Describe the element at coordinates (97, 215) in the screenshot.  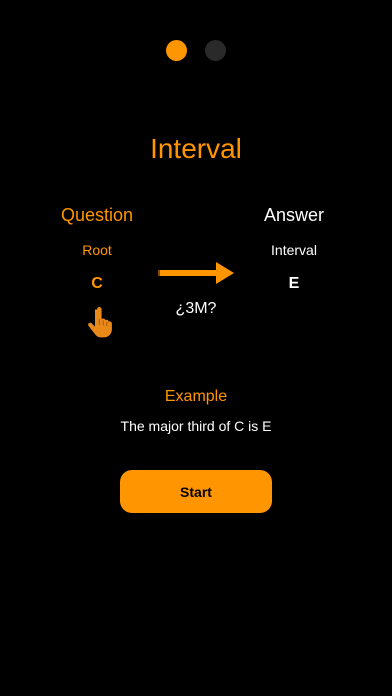
I see `question-heading: Question` at that location.